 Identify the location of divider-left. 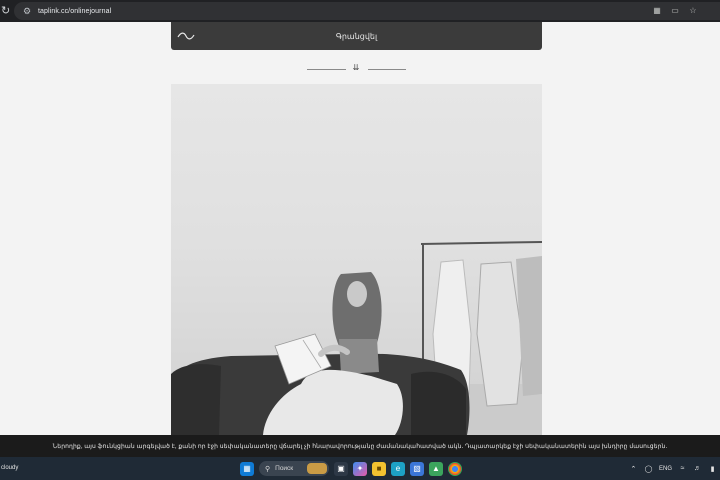
(326, 69).